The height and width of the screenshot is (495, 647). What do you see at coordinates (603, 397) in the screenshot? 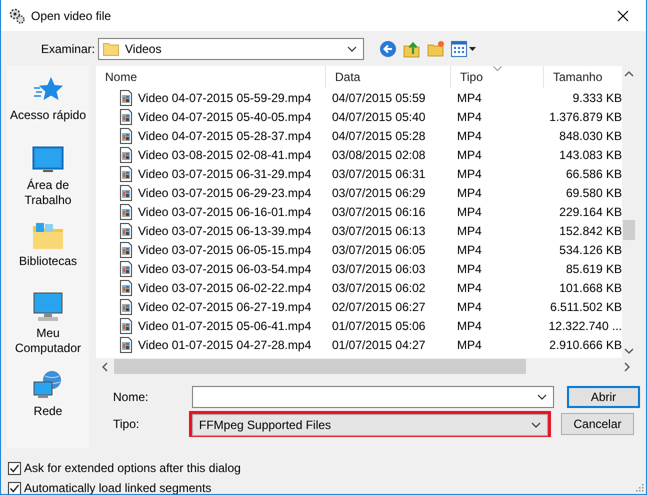
I see `open-button: Abrir` at bounding box center [603, 397].